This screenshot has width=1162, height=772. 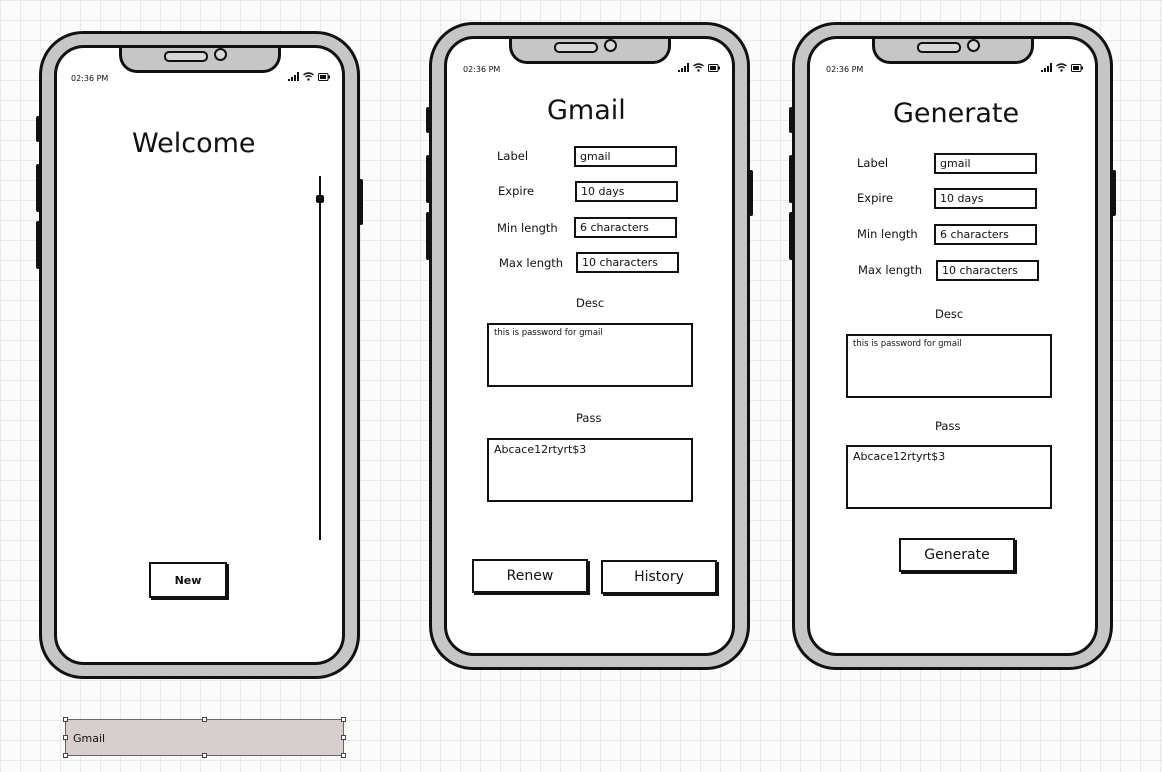 What do you see at coordinates (659, 577) in the screenshot?
I see `history-button: History` at bounding box center [659, 577].